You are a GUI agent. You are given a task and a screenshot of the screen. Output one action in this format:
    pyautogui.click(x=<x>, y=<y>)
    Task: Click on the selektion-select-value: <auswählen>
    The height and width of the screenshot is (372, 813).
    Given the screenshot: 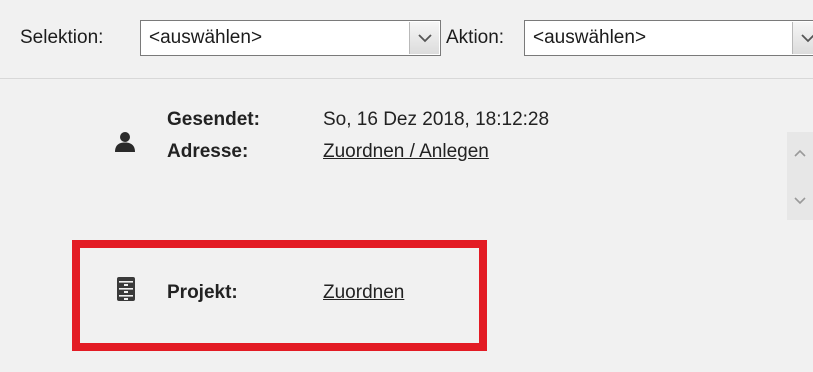 What is the action you would take?
    pyautogui.click(x=206, y=37)
    